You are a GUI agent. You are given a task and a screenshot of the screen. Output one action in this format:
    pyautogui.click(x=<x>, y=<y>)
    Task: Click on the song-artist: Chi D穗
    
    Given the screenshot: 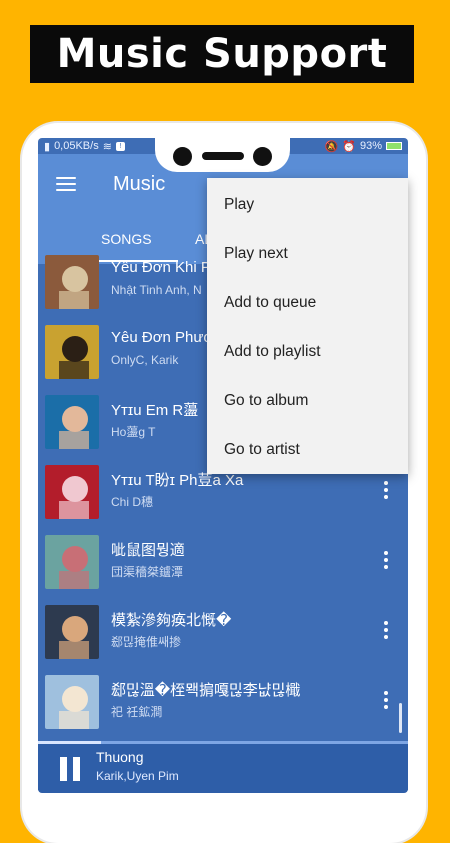 What is the action you would take?
    pyautogui.click(x=132, y=502)
    